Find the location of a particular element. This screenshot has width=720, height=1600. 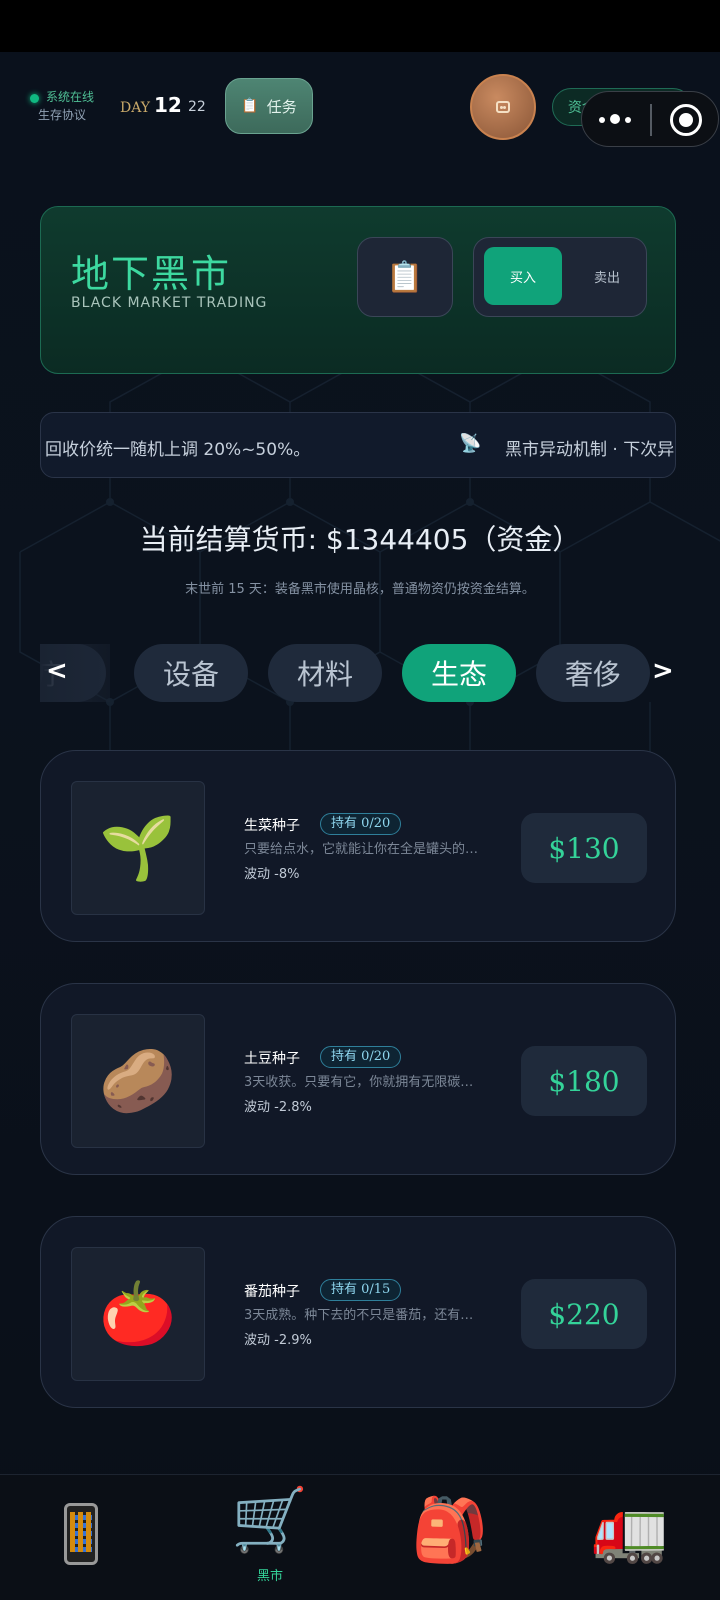

market-header-card: 地下黑市 BLACK MARKET TRADING 📋 买入 卖出 is located at coordinates (358, 290).